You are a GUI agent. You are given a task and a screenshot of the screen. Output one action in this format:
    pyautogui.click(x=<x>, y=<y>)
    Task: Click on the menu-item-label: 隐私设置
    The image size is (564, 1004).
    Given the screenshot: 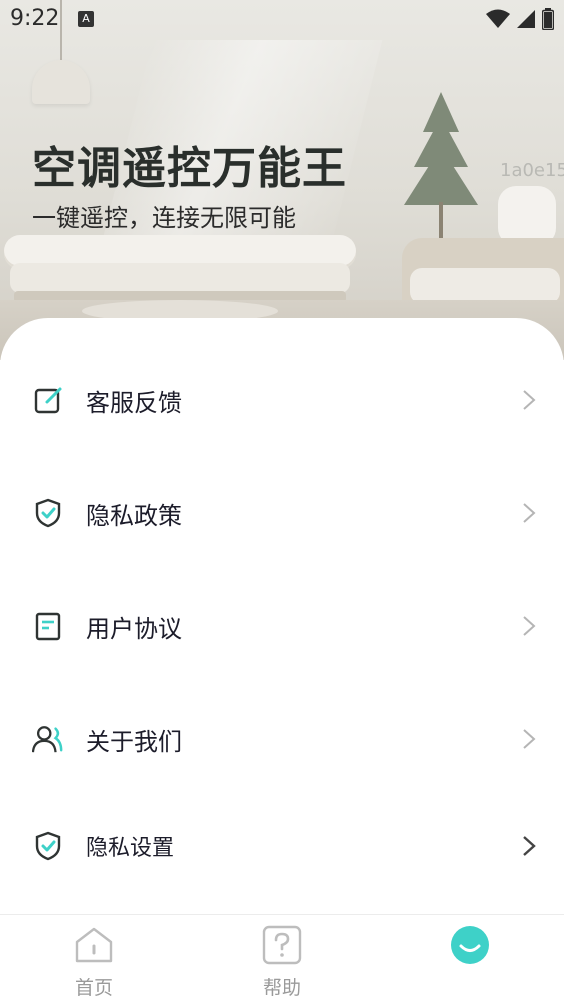 What is the action you would take?
    pyautogui.click(x=130, y=848)
    